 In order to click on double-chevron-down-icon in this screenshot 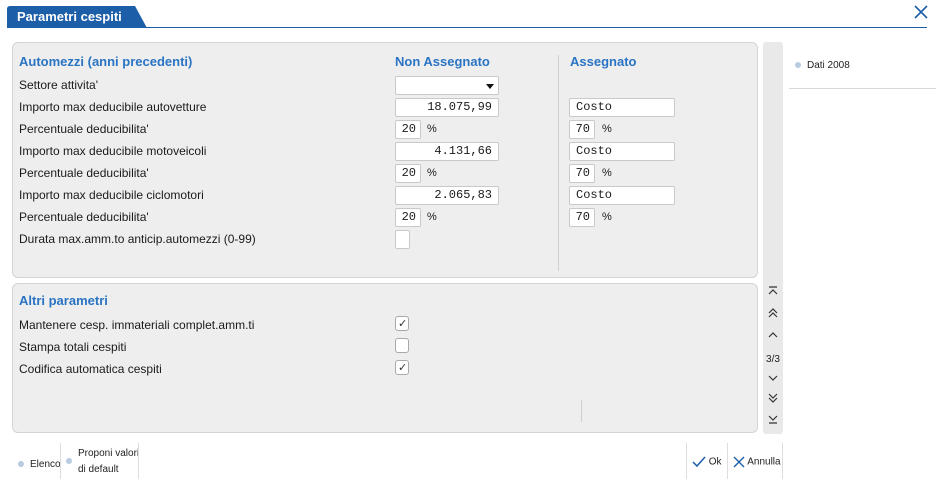, I will do `click(773, 401)`.